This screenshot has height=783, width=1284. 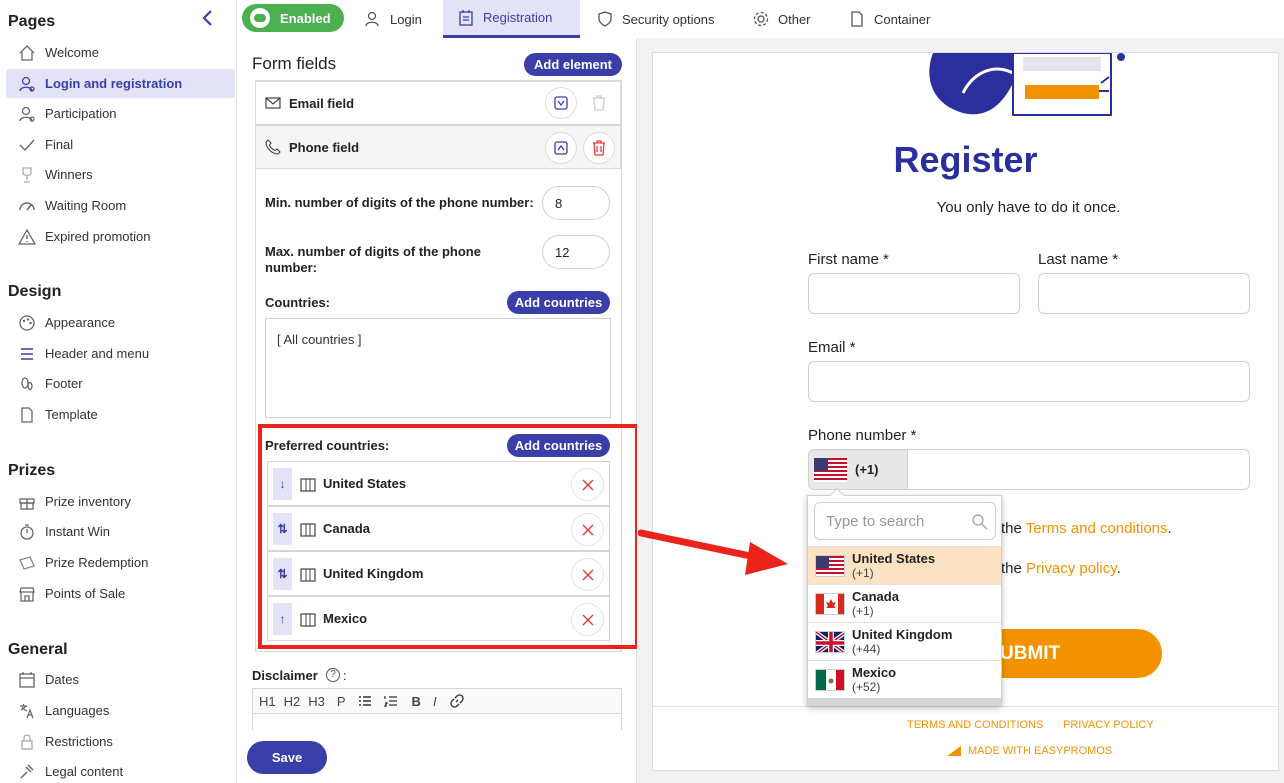 What do you see at coordinates (120, 741) in the screenshot?
I see `sidebar-item-restrictions: Restrictions` at bounding box center [120, 741].